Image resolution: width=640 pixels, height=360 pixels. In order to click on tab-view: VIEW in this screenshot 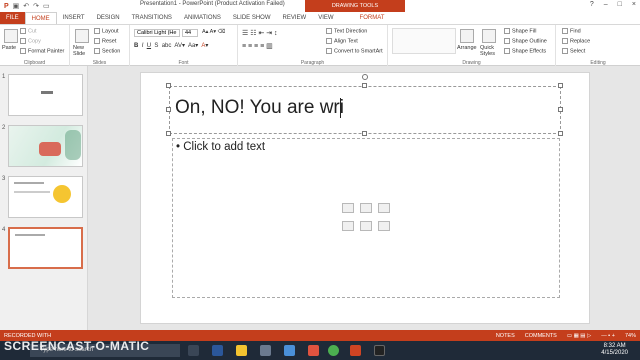, I will do `click(325, 18)`.